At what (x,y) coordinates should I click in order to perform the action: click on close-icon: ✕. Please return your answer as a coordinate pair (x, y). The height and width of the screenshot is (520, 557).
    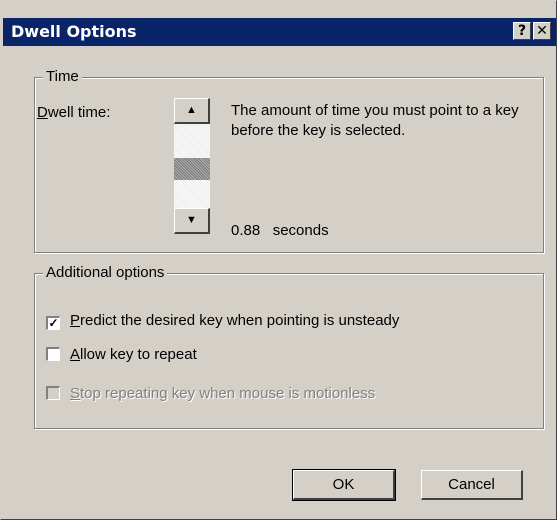
    Looking at the image, I should click on (542, 31).